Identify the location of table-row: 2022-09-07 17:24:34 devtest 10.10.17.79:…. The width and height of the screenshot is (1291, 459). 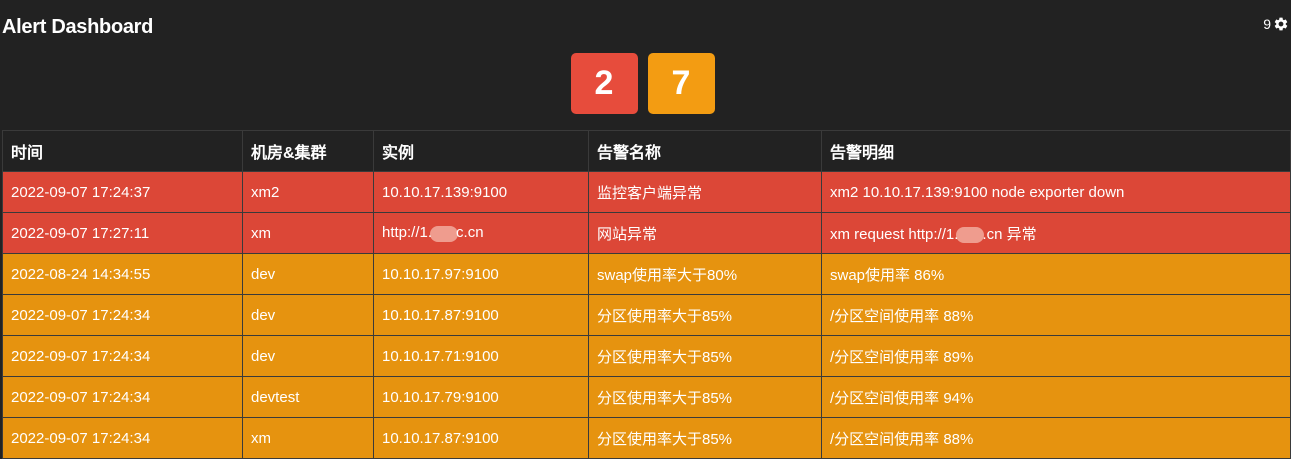
(646, 397).